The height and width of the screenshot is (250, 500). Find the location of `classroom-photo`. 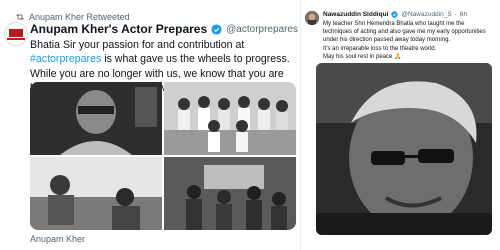

classroom-photo is located at coordinates (96, 193).